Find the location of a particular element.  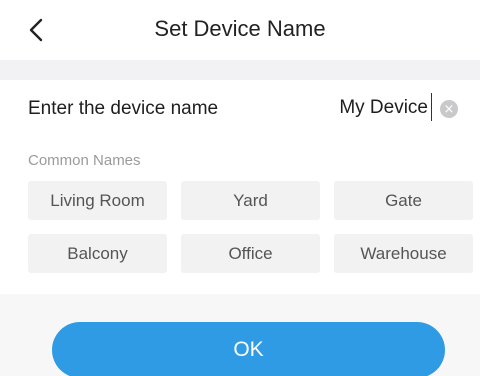

clear-circle-icon: × is located at coordinates (449, 109).